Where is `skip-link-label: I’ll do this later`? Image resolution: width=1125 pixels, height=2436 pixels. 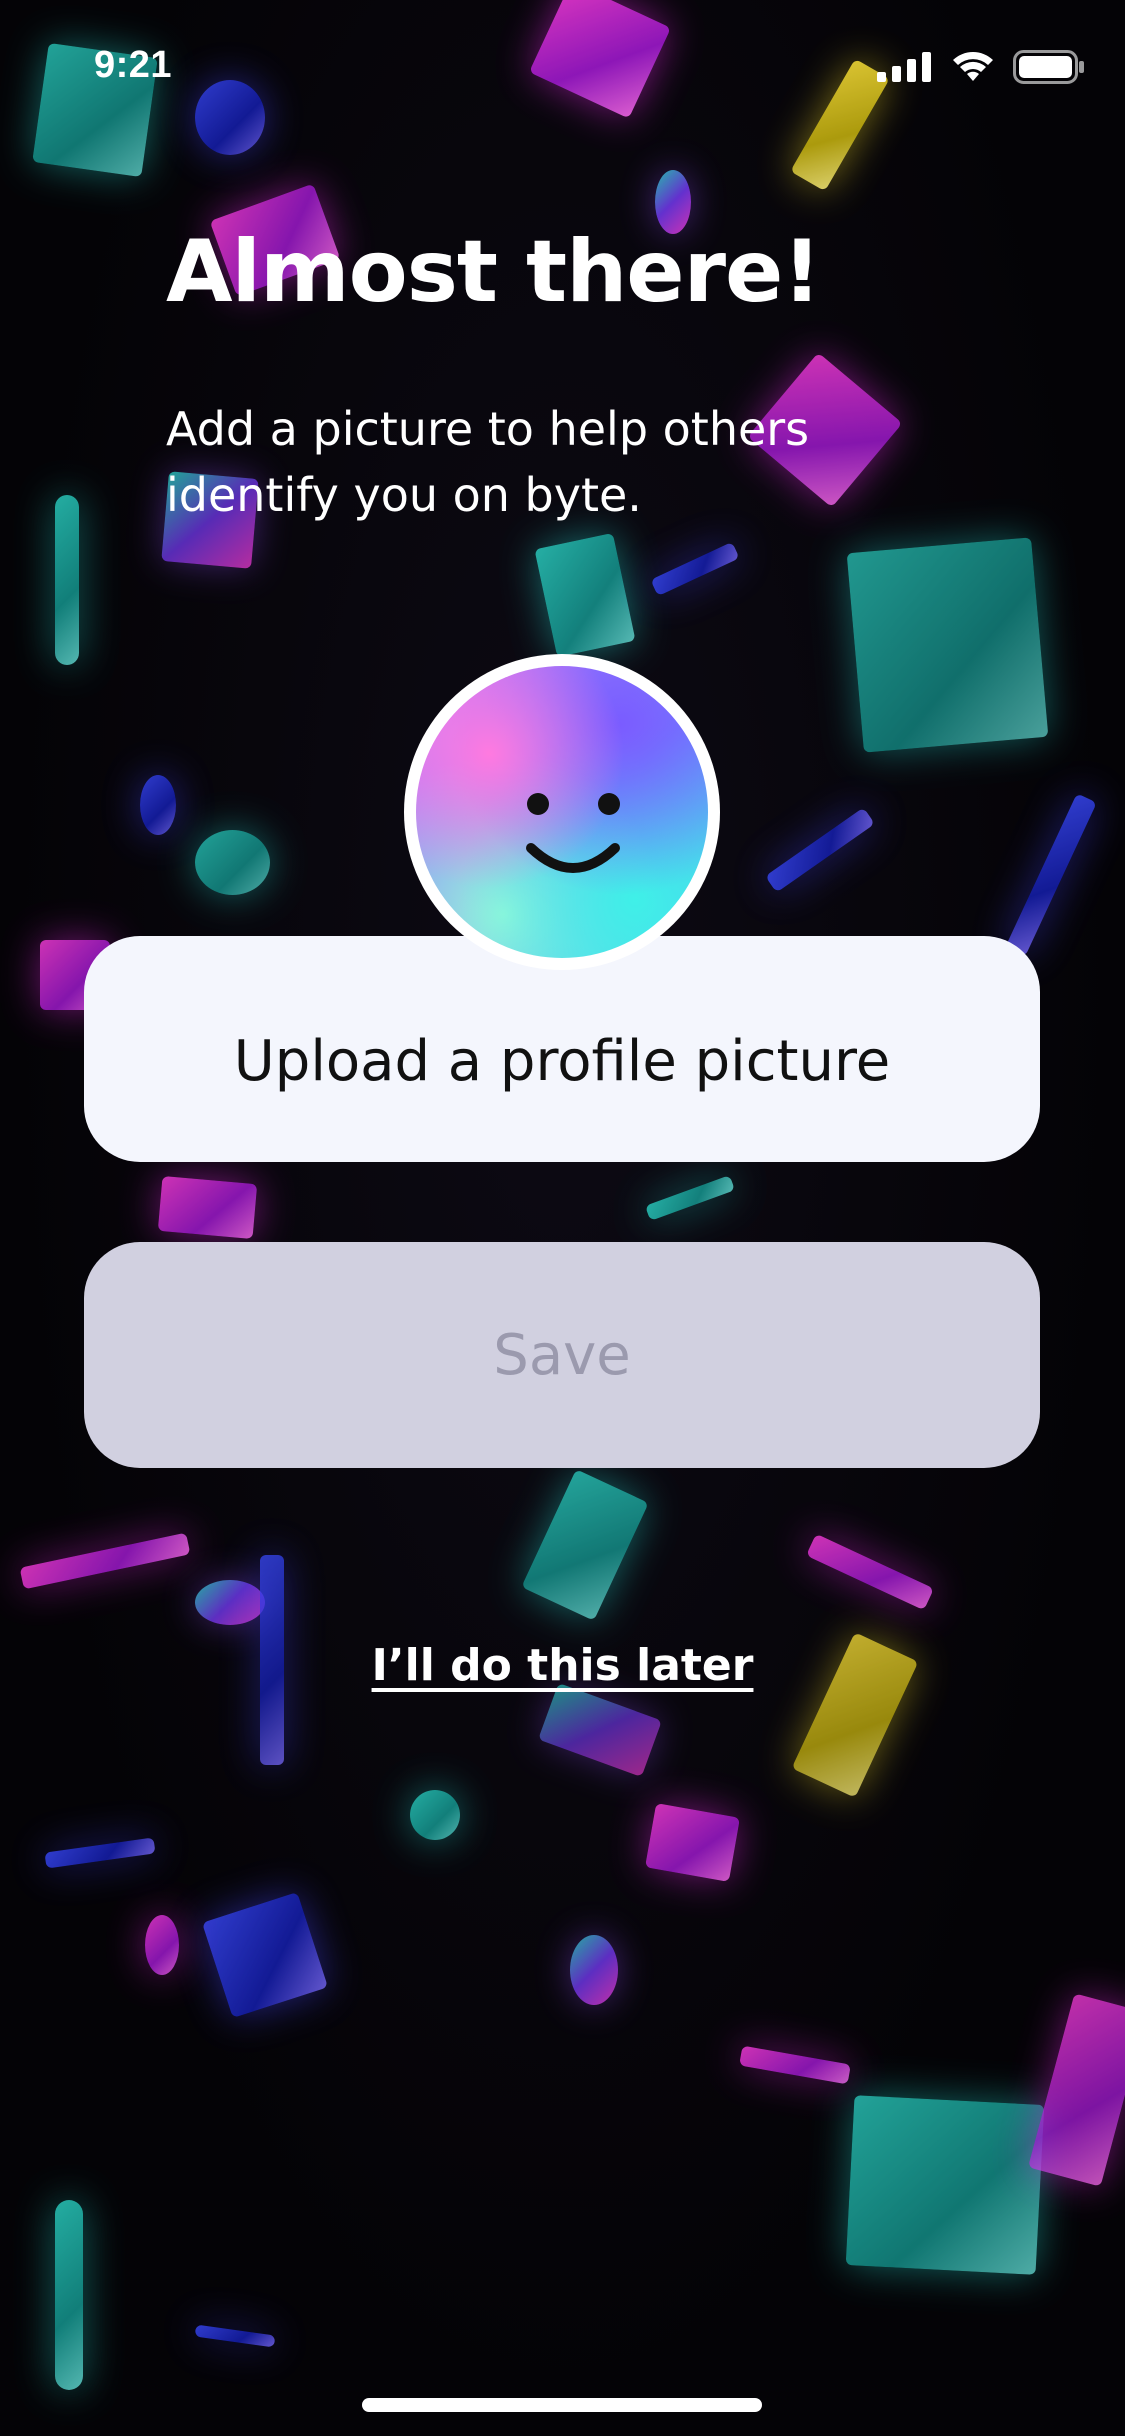 skip-link-label: I’ll do this later is located at coordinates (562, 1665).